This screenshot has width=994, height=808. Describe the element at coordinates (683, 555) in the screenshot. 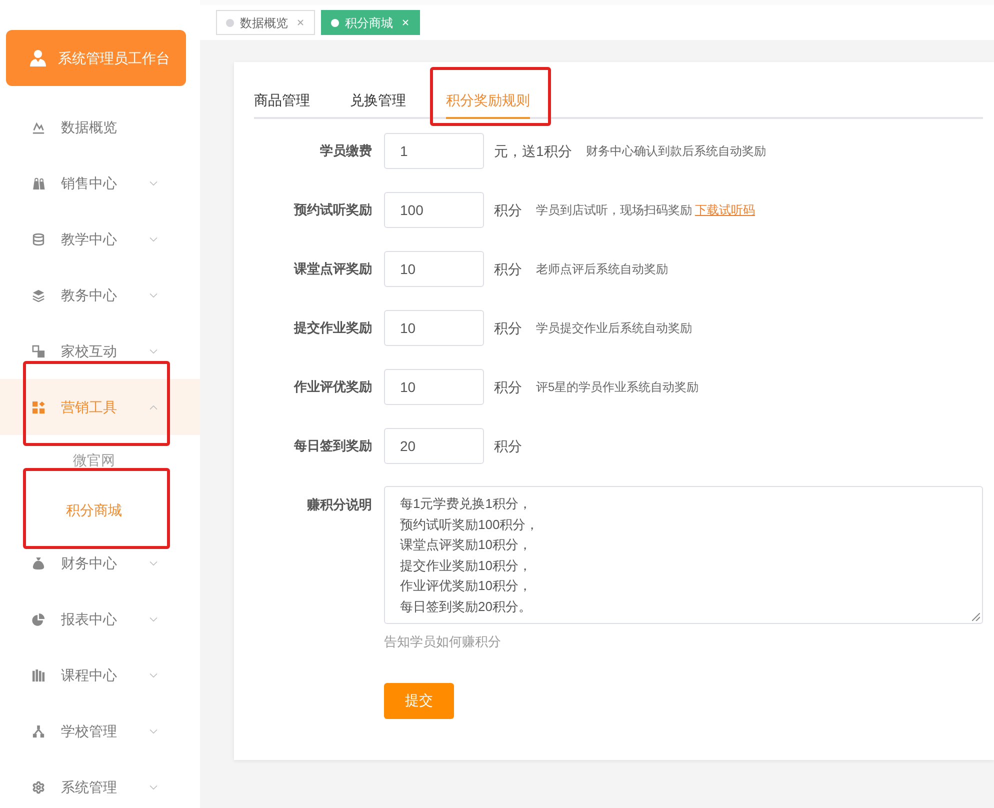

I see `description-textarea: 每1元学费兑换1积分， 预约试听奖励100积分， 课堂点评奖励10积分， 提交作业奖励10积分， 作业评优奖励10积分， 每日签到奖励20积分。` at that location.